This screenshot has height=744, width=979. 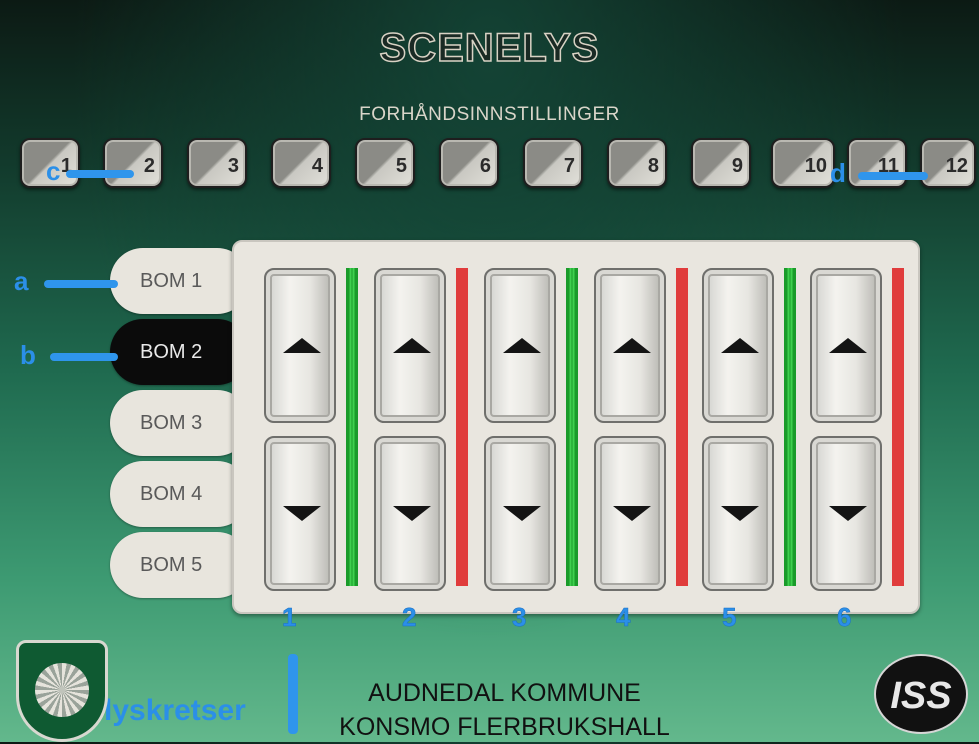 What do you see at coordinates (682, 427) in the screenshot?
I see `circuit-4-status-bar` at bounding box center [682, 427].